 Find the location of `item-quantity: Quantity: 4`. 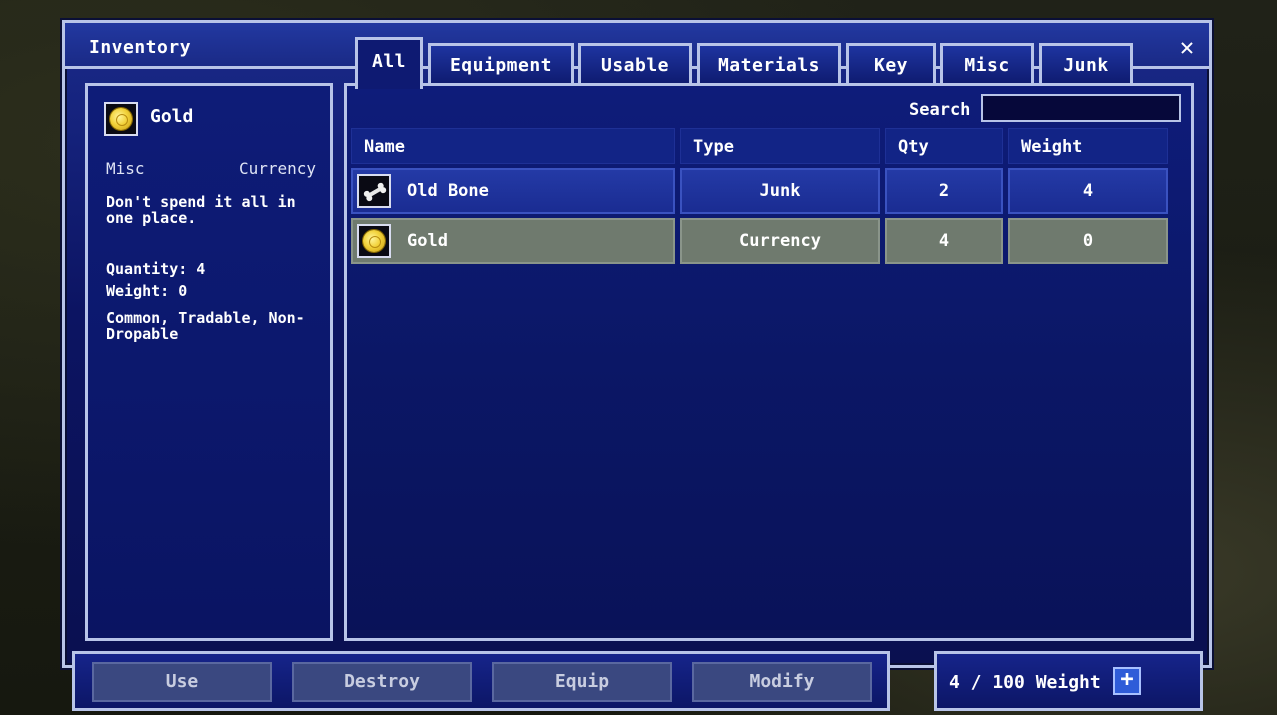

item-quantity: Quantity: 4 is located at coordinates (156, 269).